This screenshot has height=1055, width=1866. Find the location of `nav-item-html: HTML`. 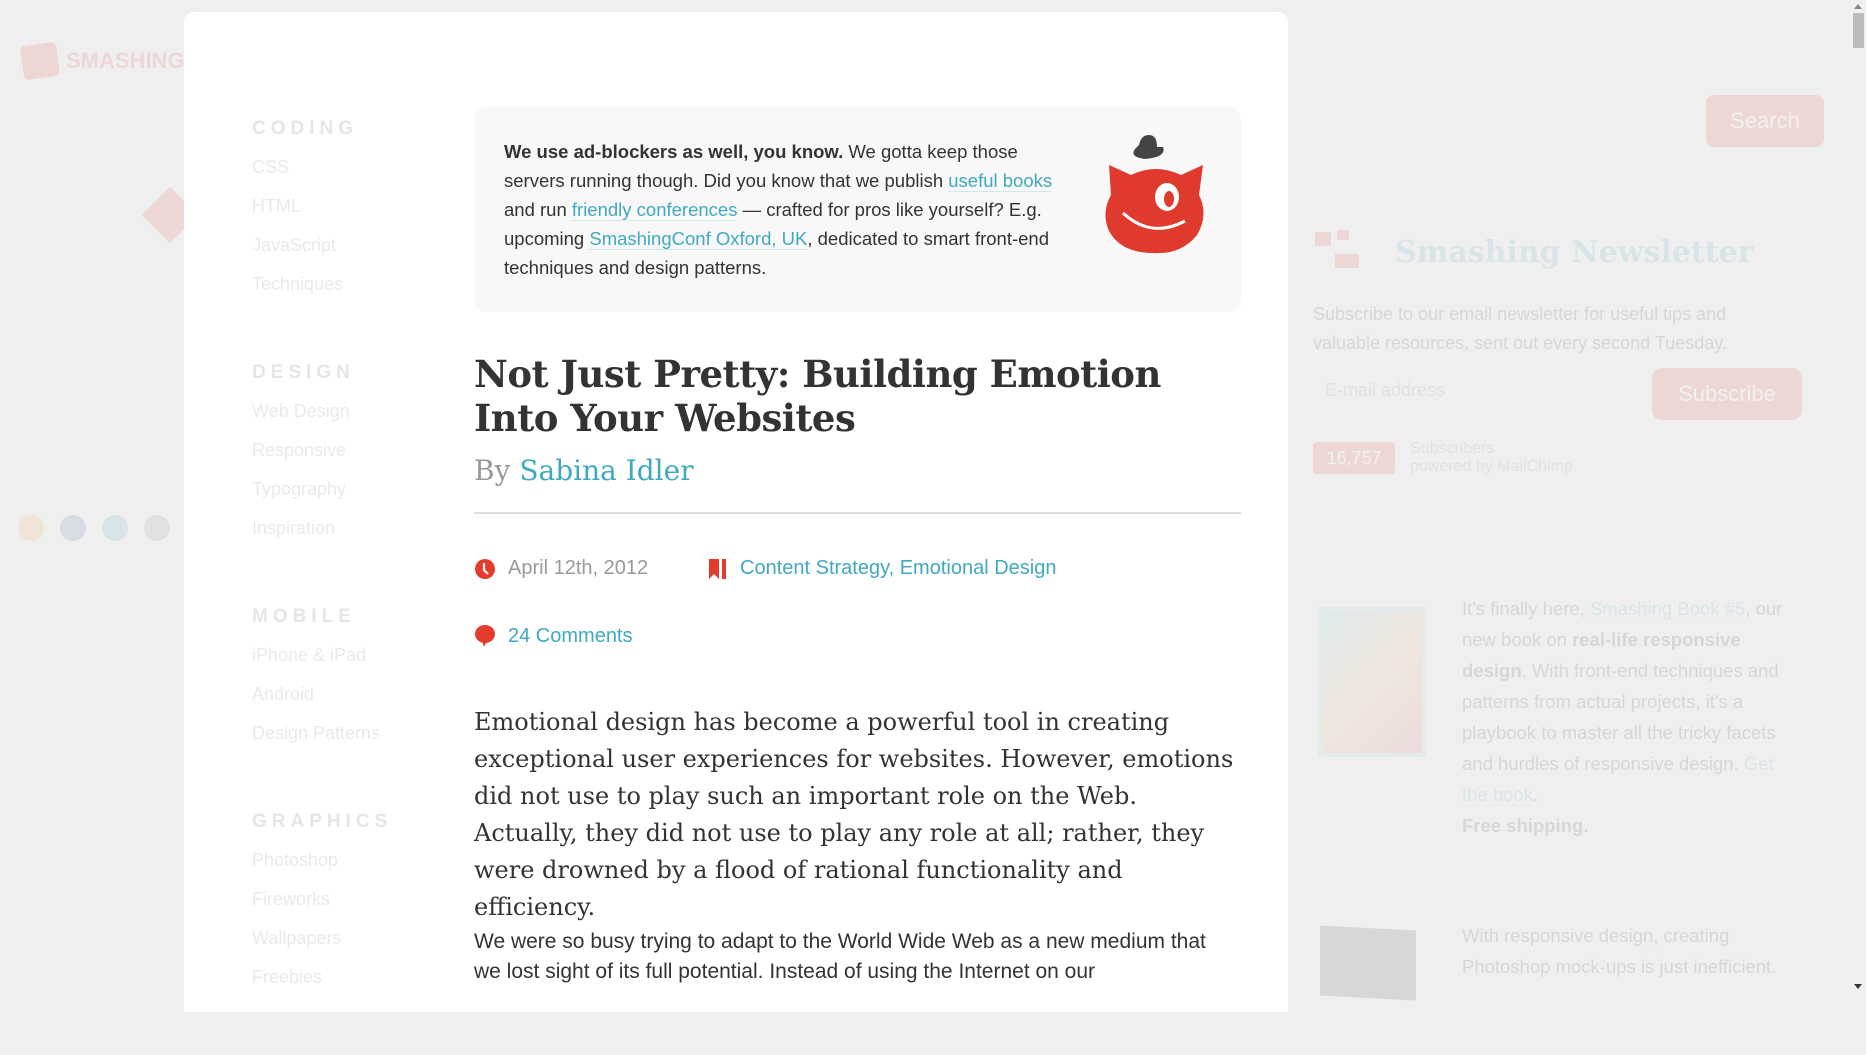

nav-item-html: HTML is located at coordinates (337, 212).